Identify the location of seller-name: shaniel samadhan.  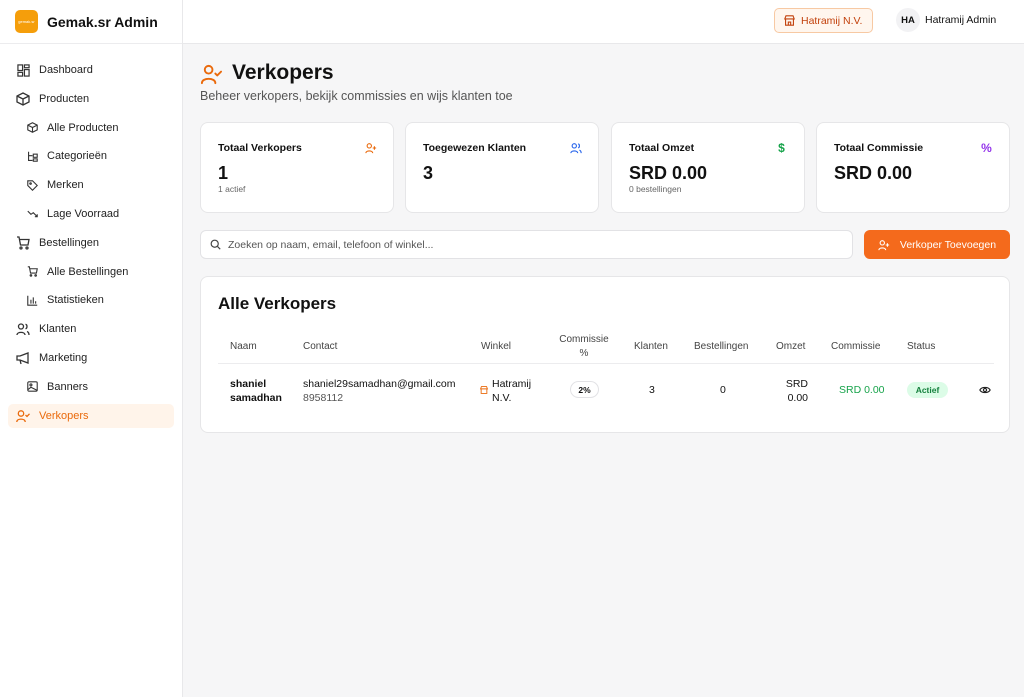
(256, 391).